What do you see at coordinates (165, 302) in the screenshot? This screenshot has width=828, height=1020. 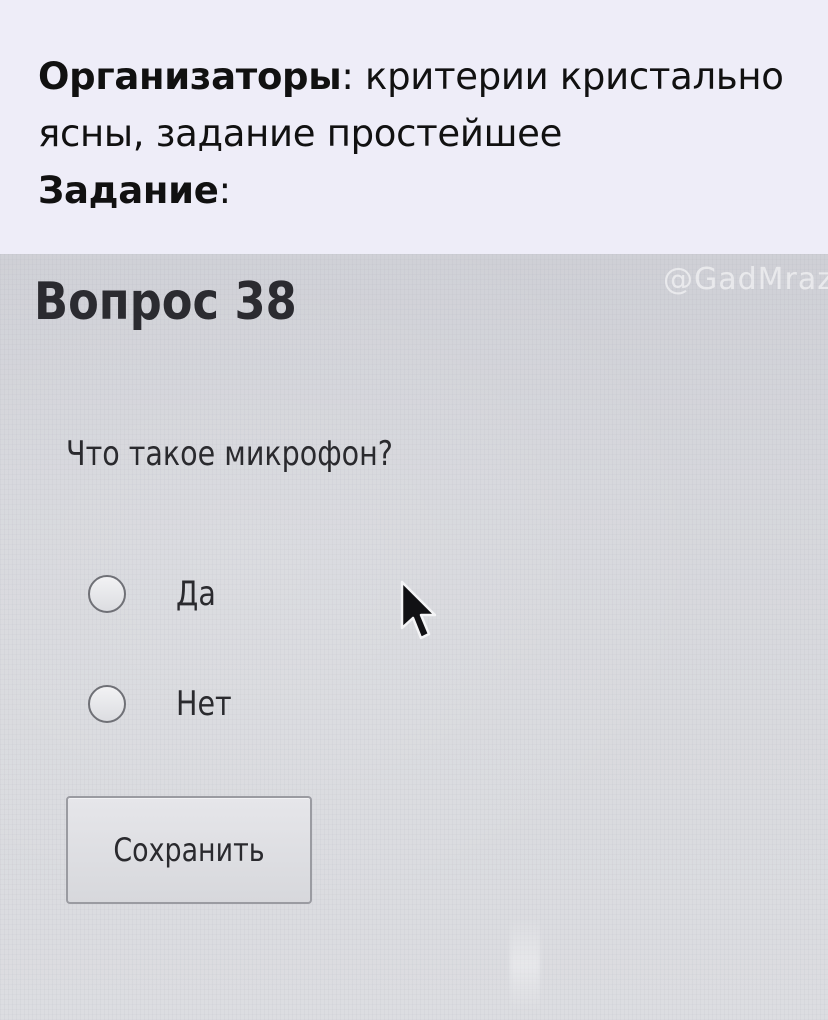 I see `question-title: Вопрос 38` at bounding box center [165, 302].